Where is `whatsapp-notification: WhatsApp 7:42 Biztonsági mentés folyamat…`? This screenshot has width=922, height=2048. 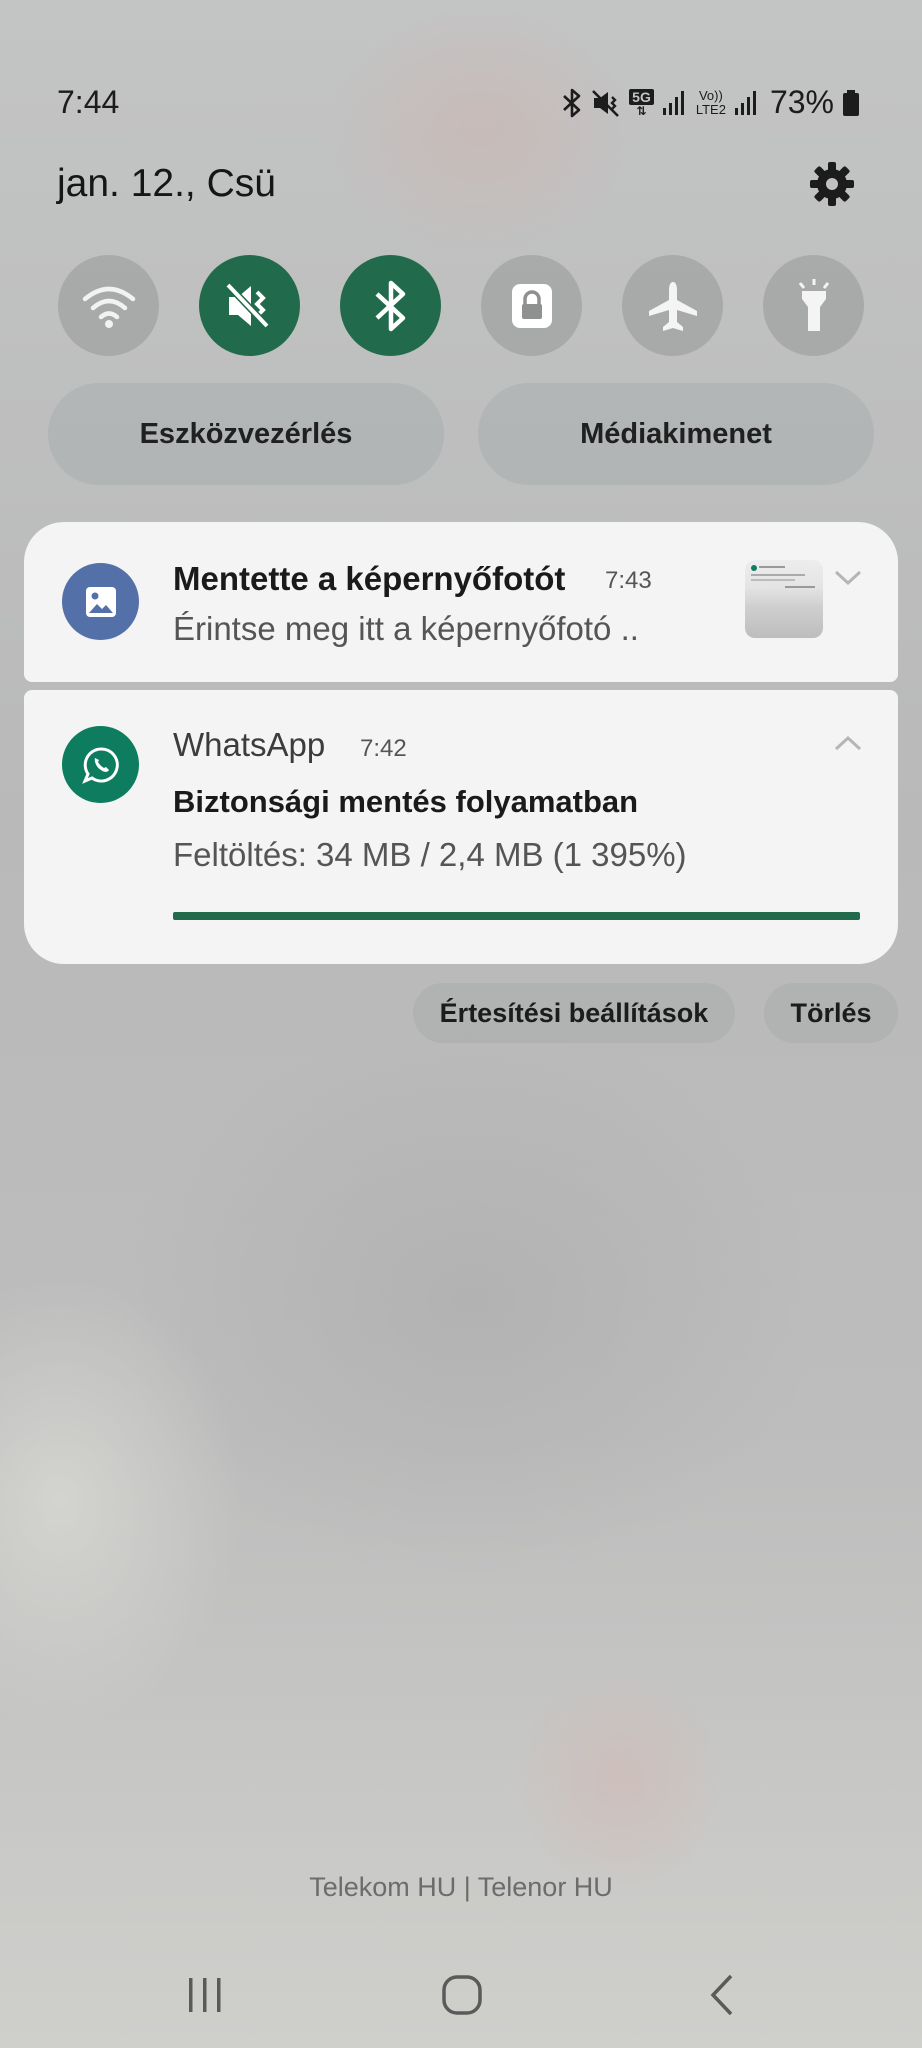 whatsapp-notification: WhatsApp 7:42 Biztonsági mentés folyamat… is located at coordinates (461, 827).